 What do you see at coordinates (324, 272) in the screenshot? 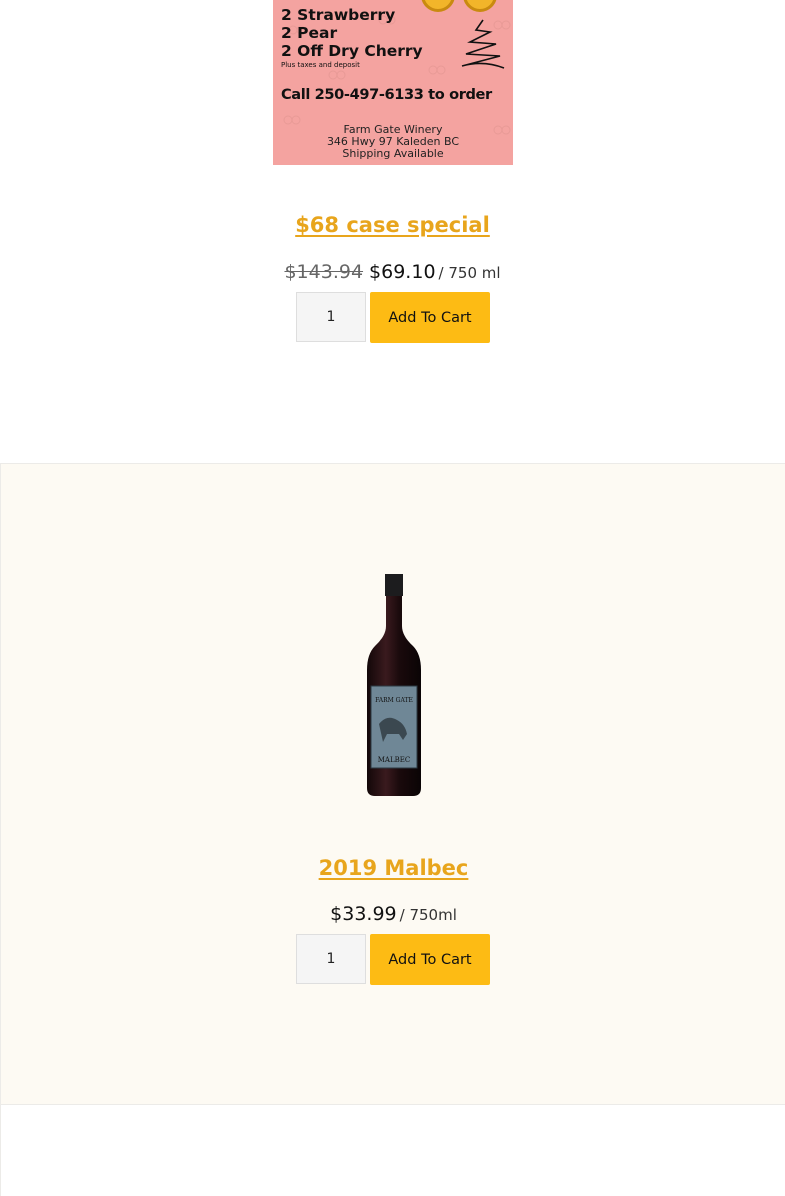
I see `original-price: $143.94` at bounding box center [324, 272].